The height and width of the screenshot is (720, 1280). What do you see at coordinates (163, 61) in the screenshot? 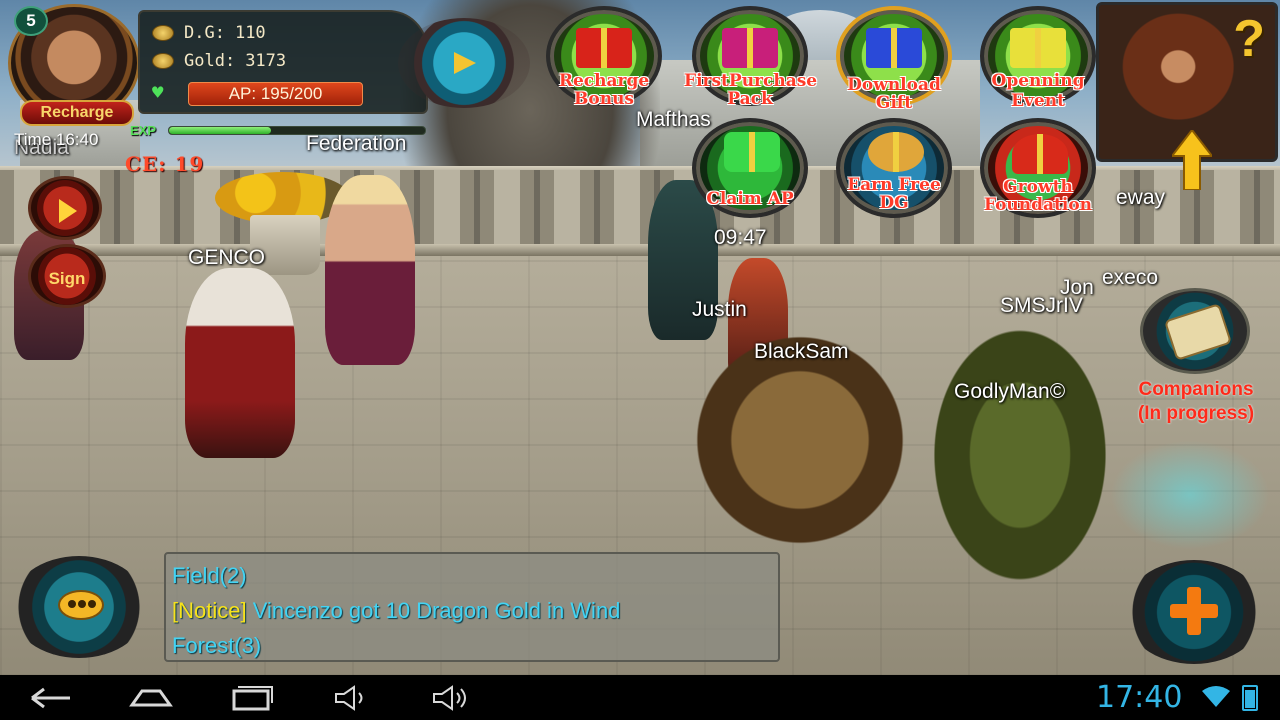
I see `gold-coin-icon` at bounding box center [163, 61].